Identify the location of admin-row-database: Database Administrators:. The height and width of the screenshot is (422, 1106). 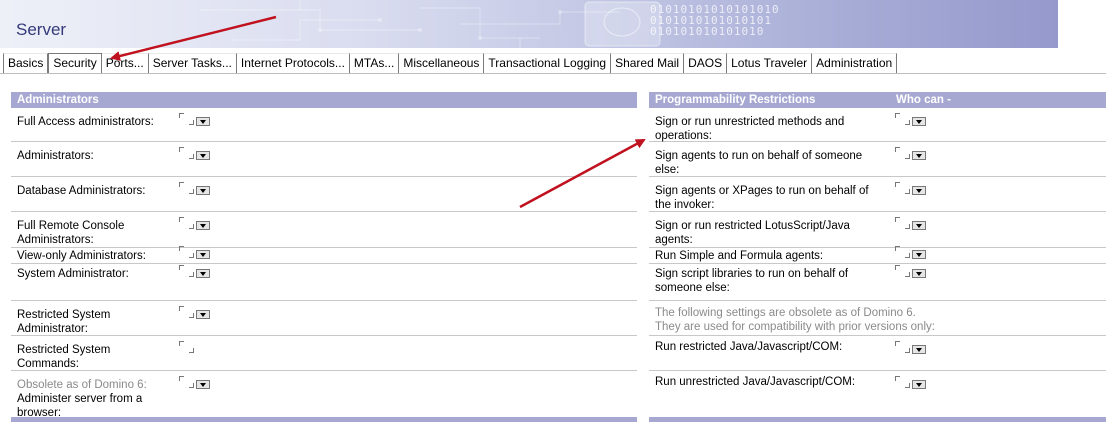
(324, 194).